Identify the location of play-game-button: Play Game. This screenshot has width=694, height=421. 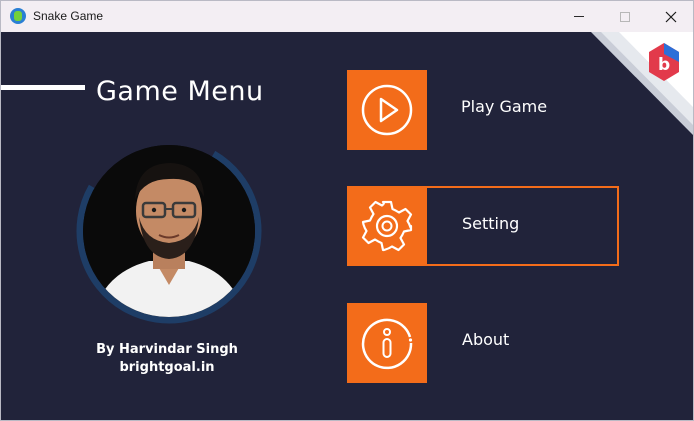
(483, 110).